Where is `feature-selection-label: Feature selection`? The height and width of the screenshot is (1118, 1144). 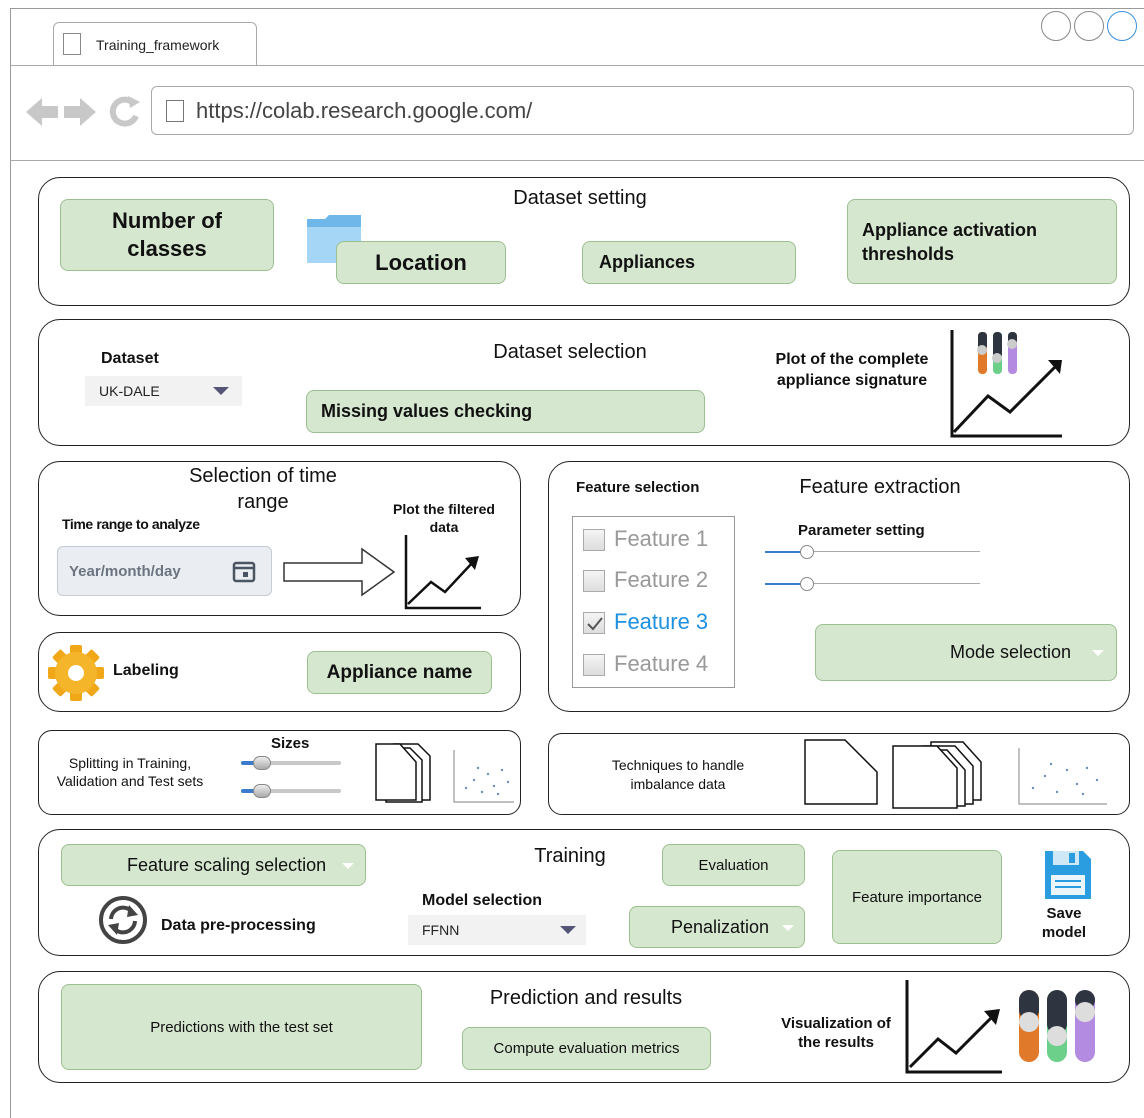 feature-selection-label: Feature selection is located at coordinates (638, 487).